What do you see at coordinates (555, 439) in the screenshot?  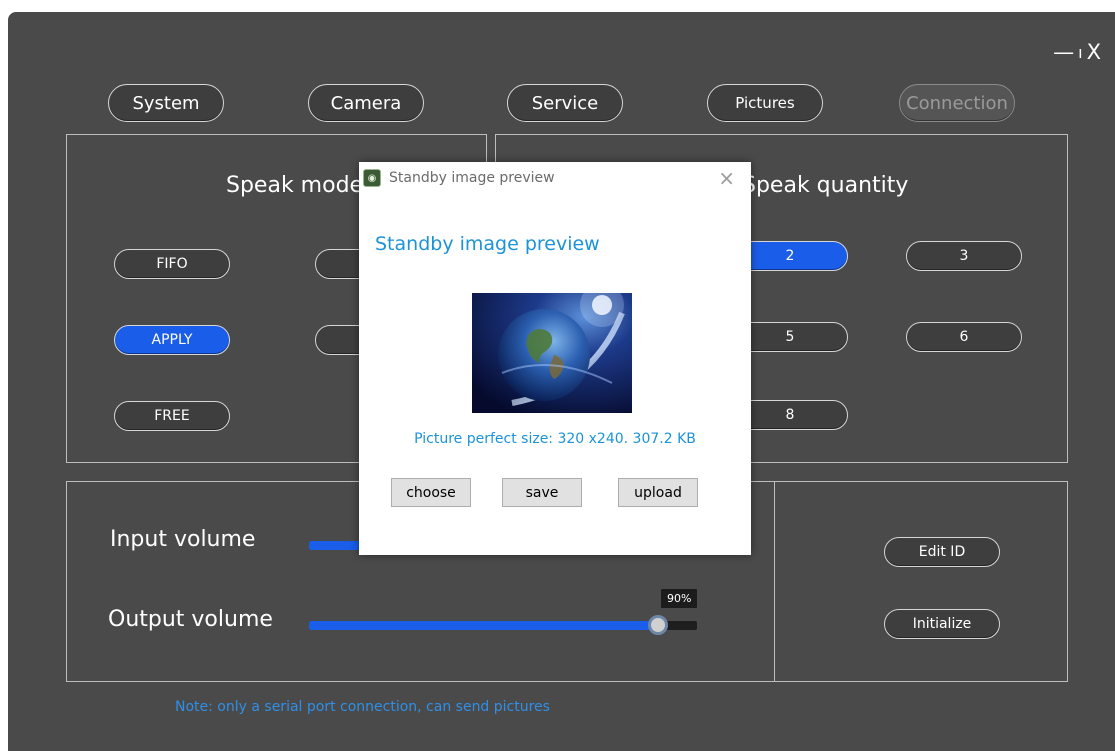 I see `picture-size-info: Picture perfect size: 320 x240. 307.2 KB` at bounding box center [555, 439].